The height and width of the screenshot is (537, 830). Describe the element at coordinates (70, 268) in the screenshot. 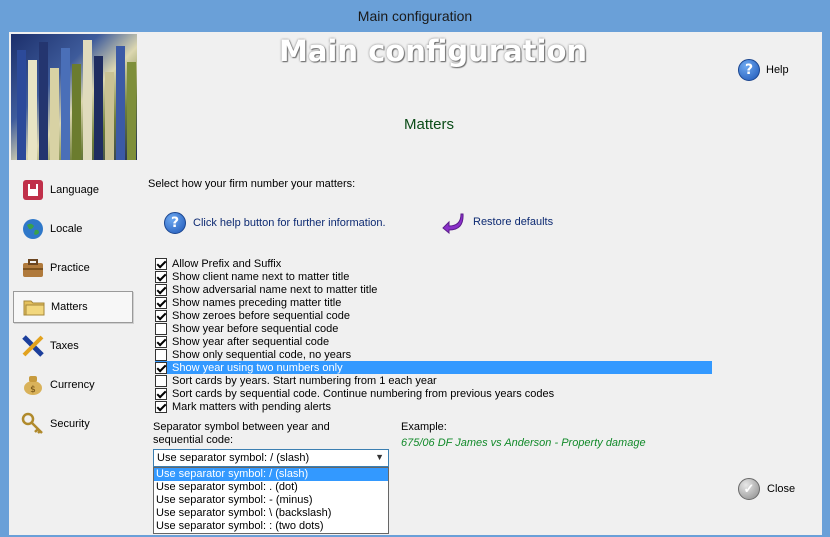

I see `sidebar-item-label: Practice` at that location.